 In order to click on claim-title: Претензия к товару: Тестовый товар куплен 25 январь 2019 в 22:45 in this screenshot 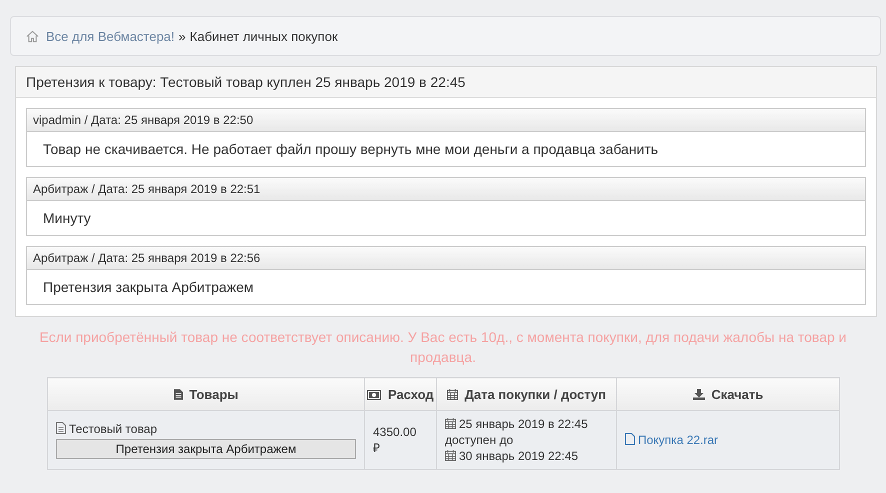, I will do `click(446, 82)`.